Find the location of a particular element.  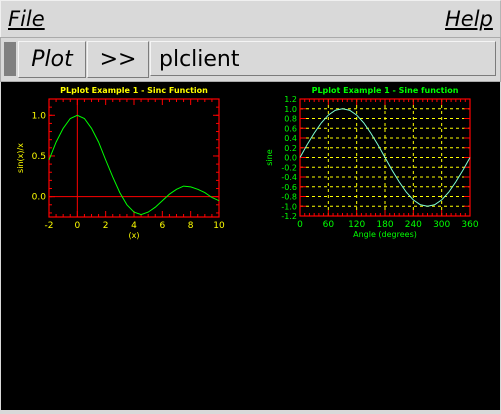

chart-1-y-tick-label: 0.0 is located at coordinates (290, 158).